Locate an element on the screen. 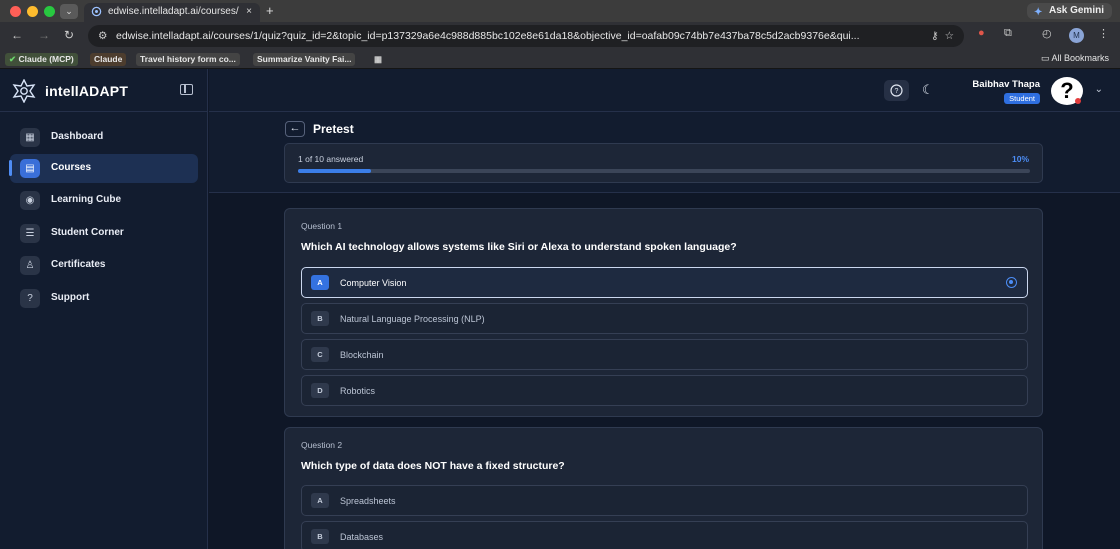 This screenshot has width=1120, height=549. progress-text: 1 of 10 answered is located at coordinates (331, 159).